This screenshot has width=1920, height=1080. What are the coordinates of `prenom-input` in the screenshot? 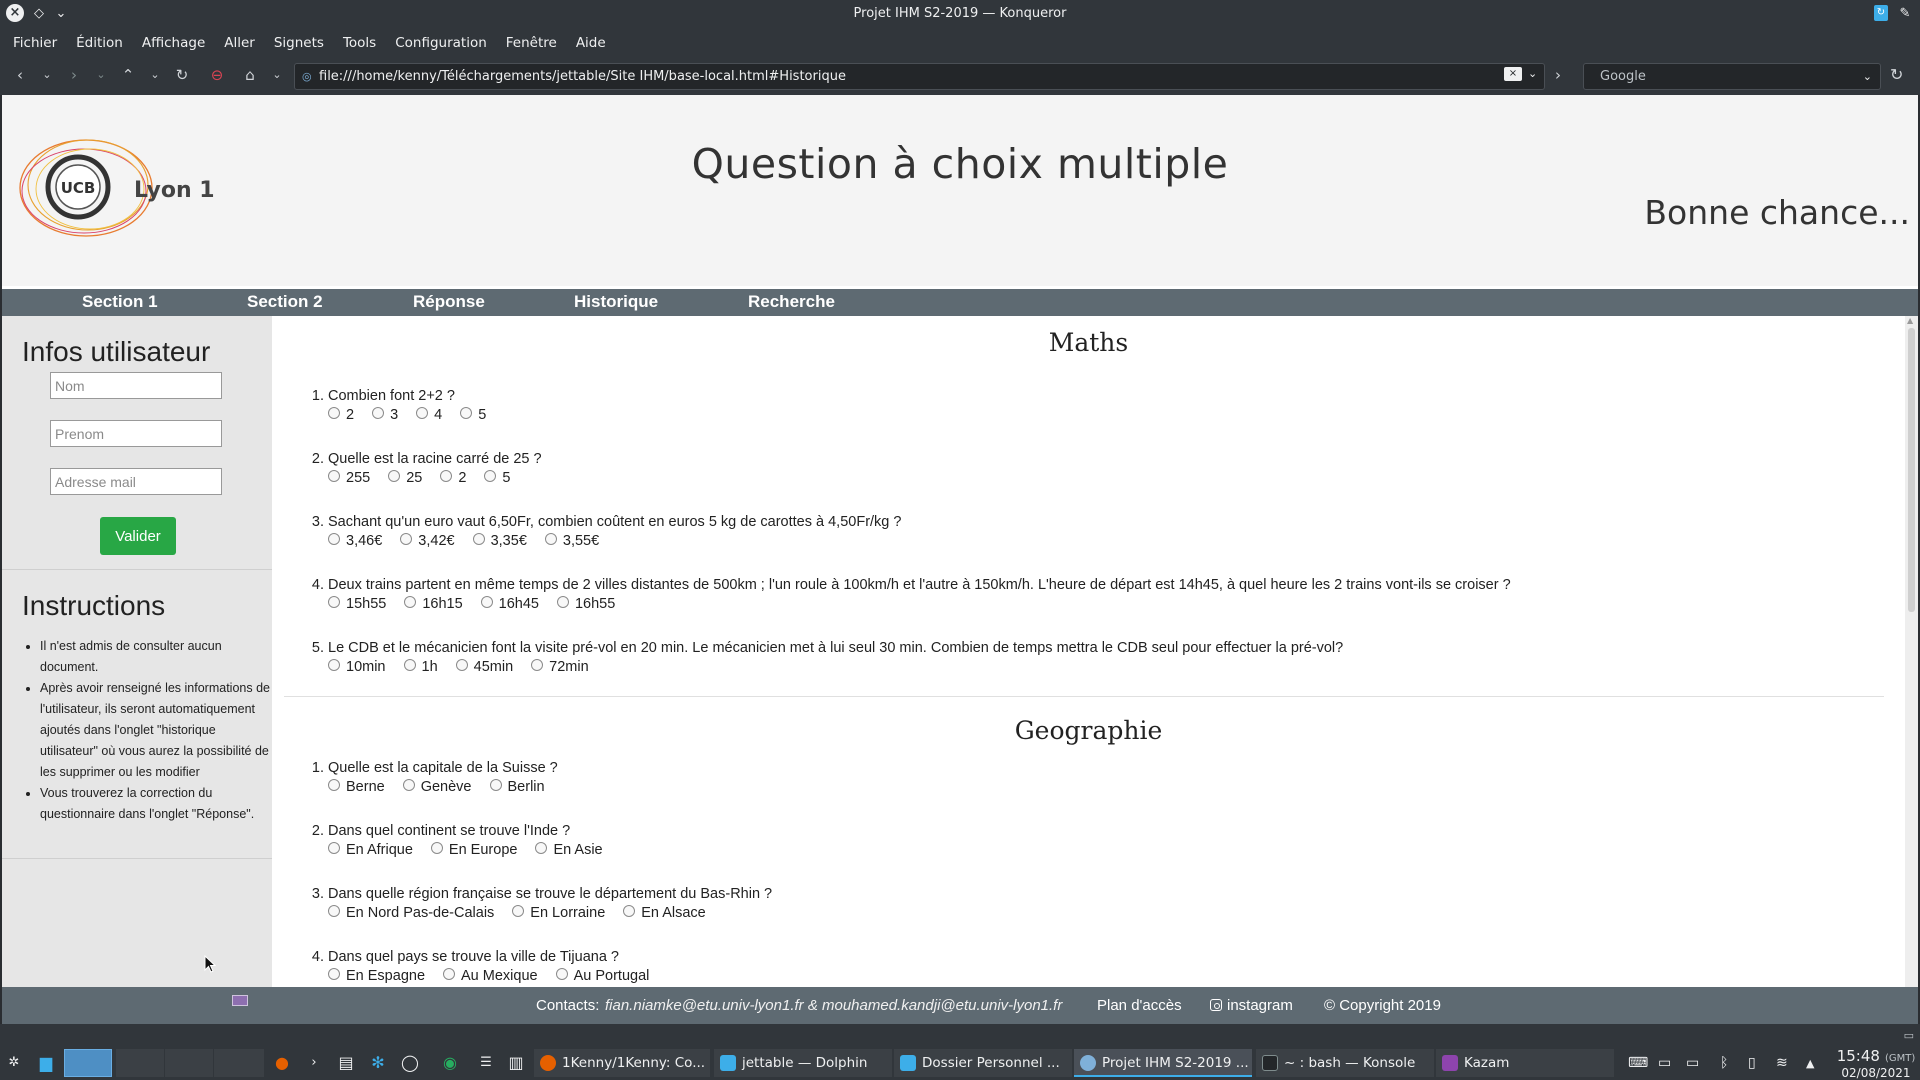 It's located at (136, 433).